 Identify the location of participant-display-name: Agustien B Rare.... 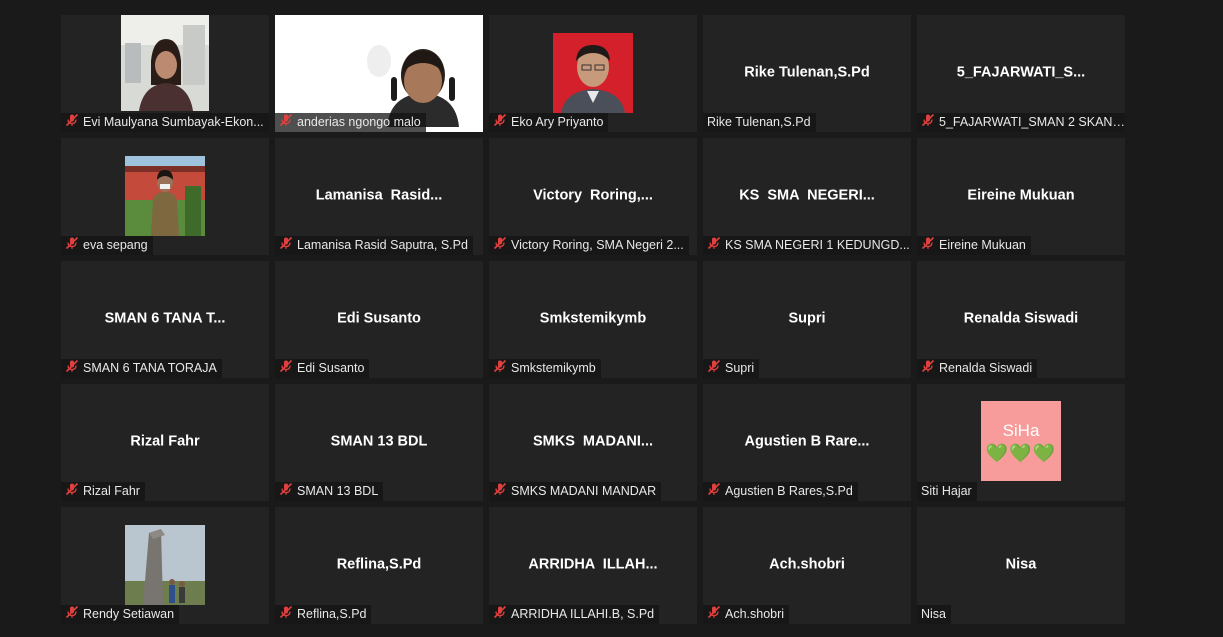
(807, 440).